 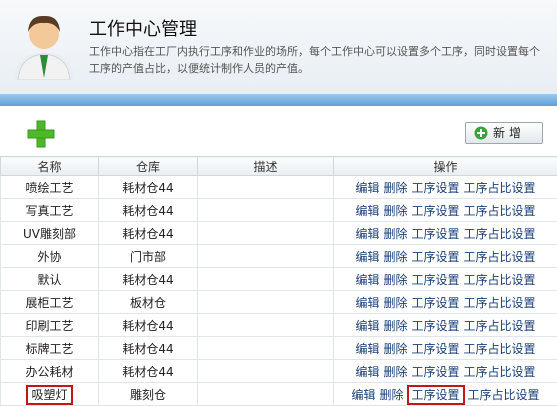 I want to click on row-name: 展柜工艺, so click(x=49, y=303).